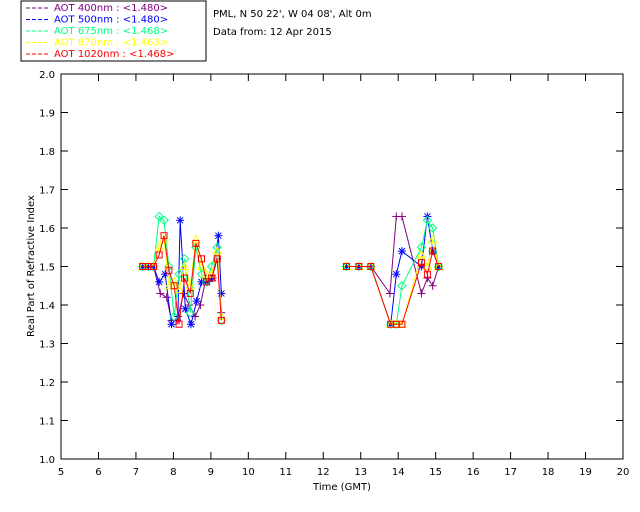  What do you see at coordinates (111, 31) in the screenshot?
I see `legend-entry: AOT 675nm : <1.468>` at bounding box center [111, 31].